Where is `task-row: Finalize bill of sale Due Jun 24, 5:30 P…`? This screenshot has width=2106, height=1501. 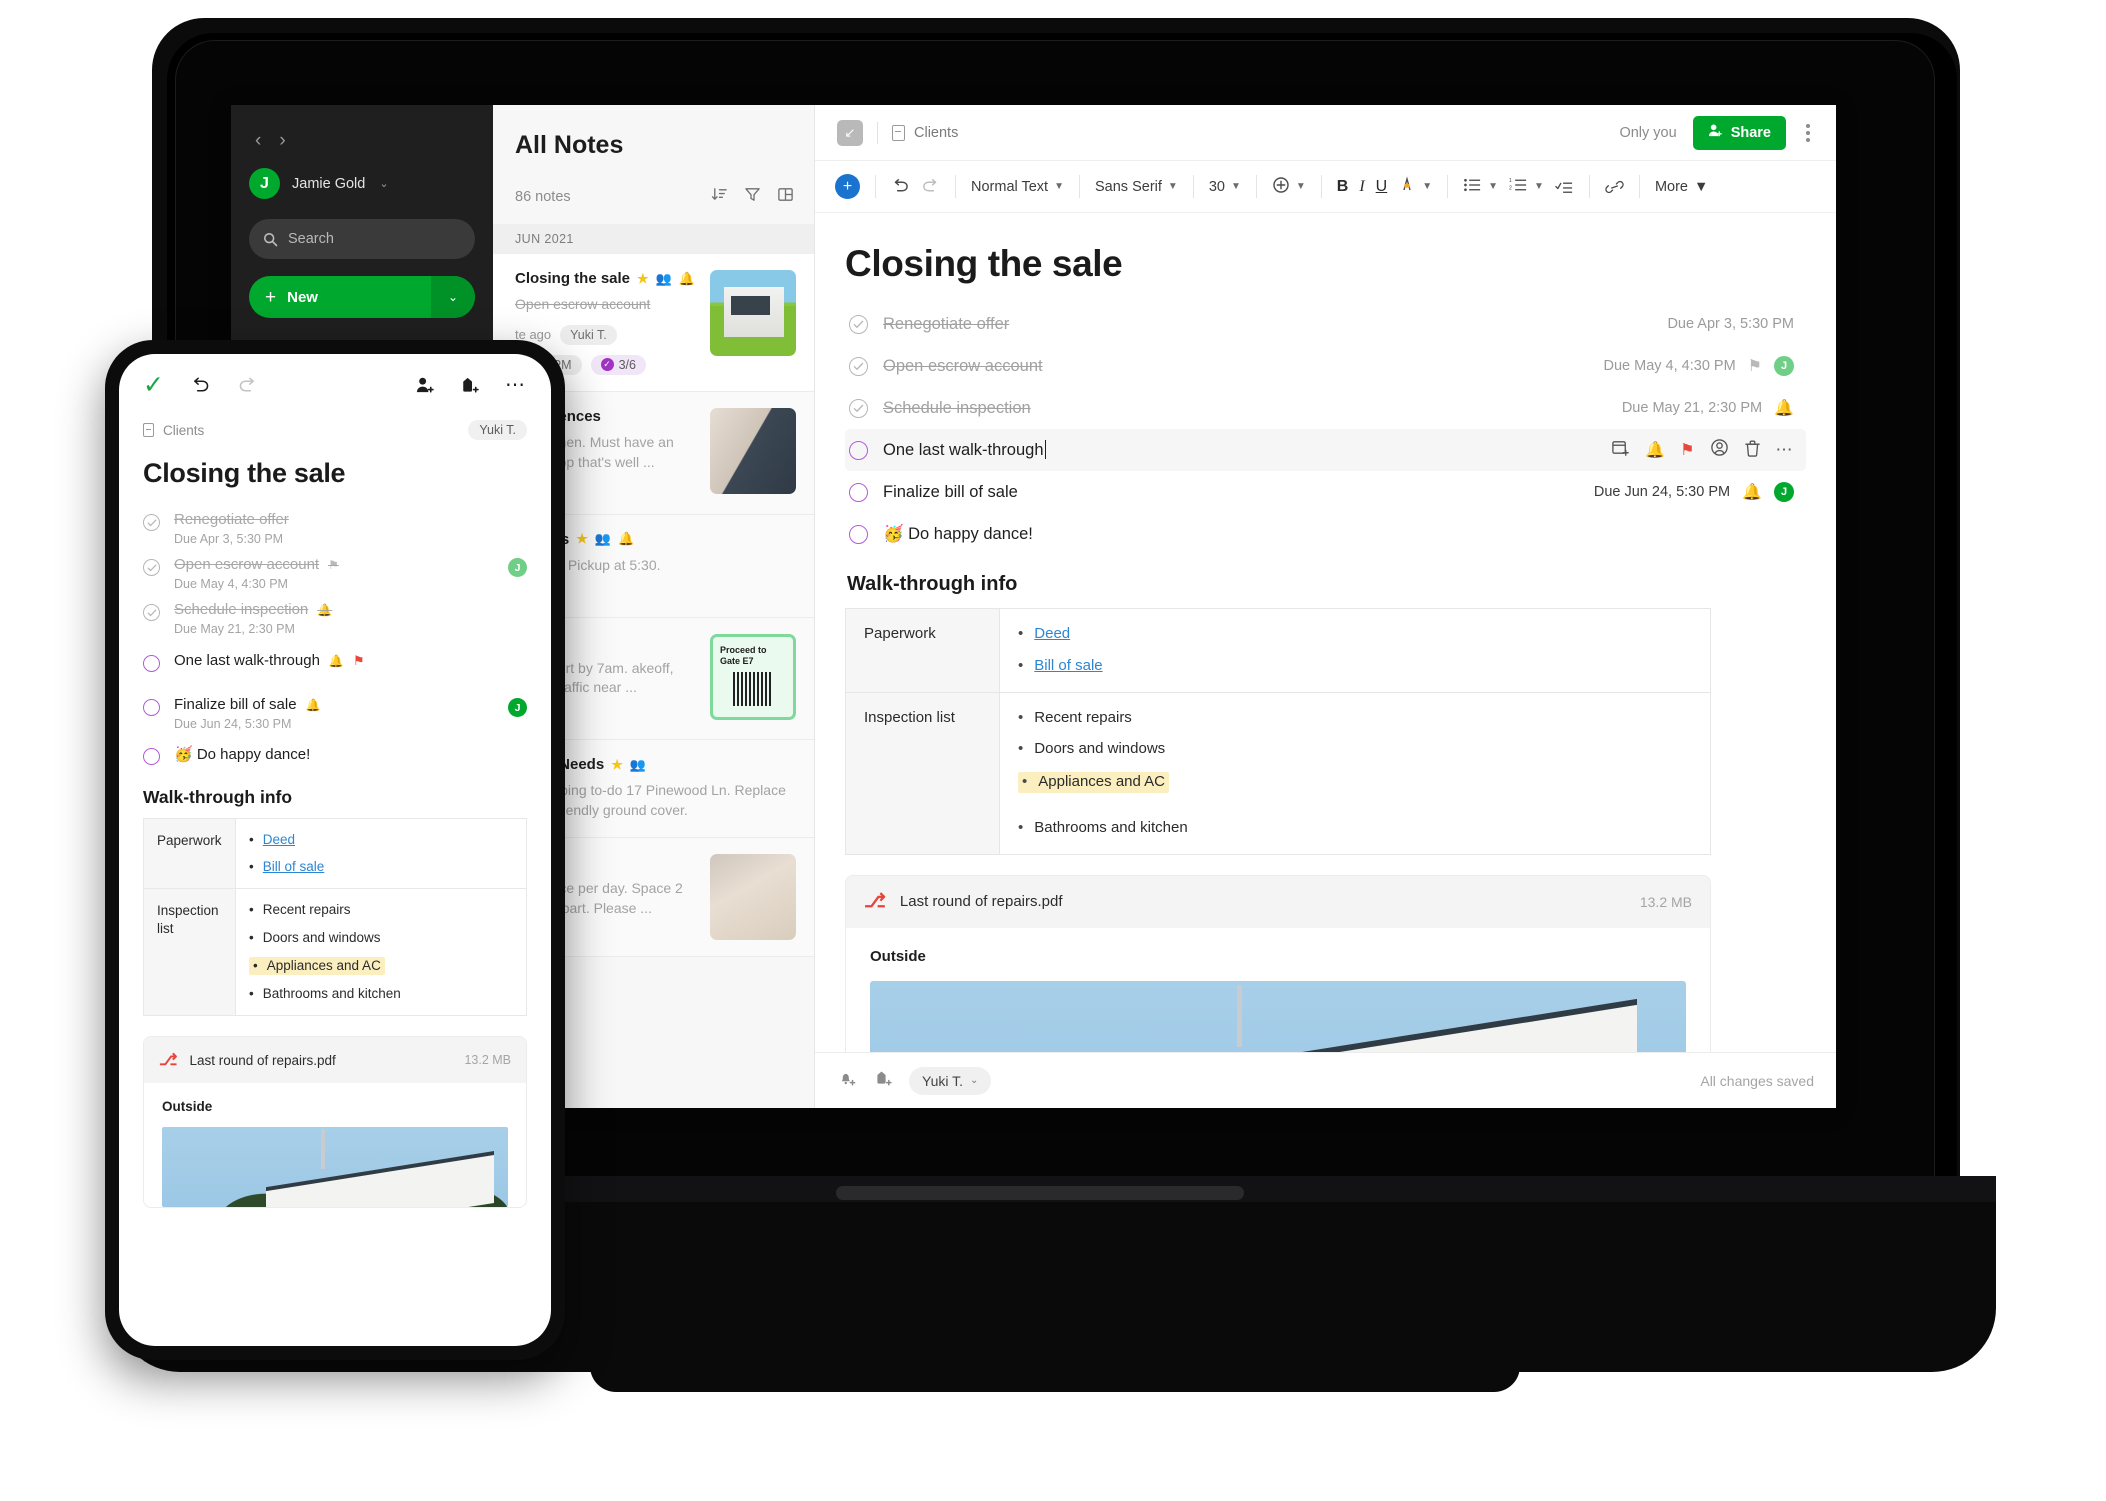 task-row: Finalize bill of sale Due Jun 24, 5:30 P… is located at coordinates (1325, 492).